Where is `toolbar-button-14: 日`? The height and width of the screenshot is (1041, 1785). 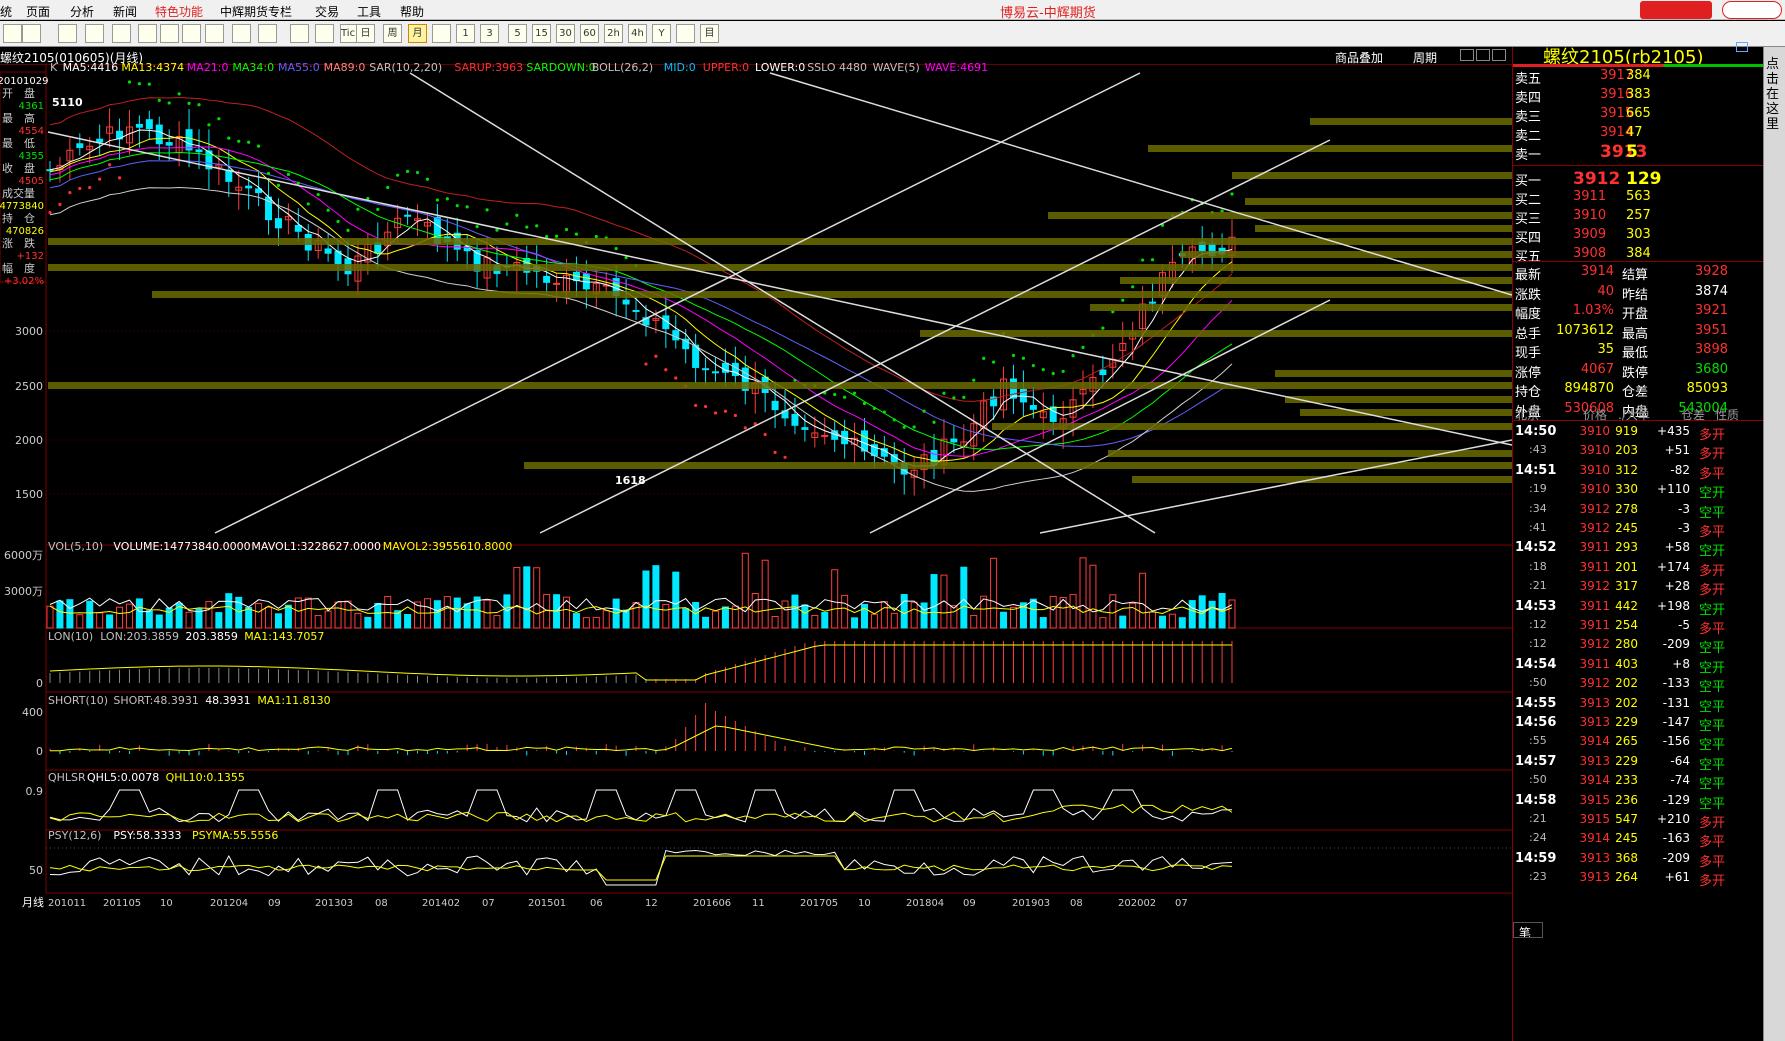
toolbar-button-14: 日 is located at coordinates (365, 33).